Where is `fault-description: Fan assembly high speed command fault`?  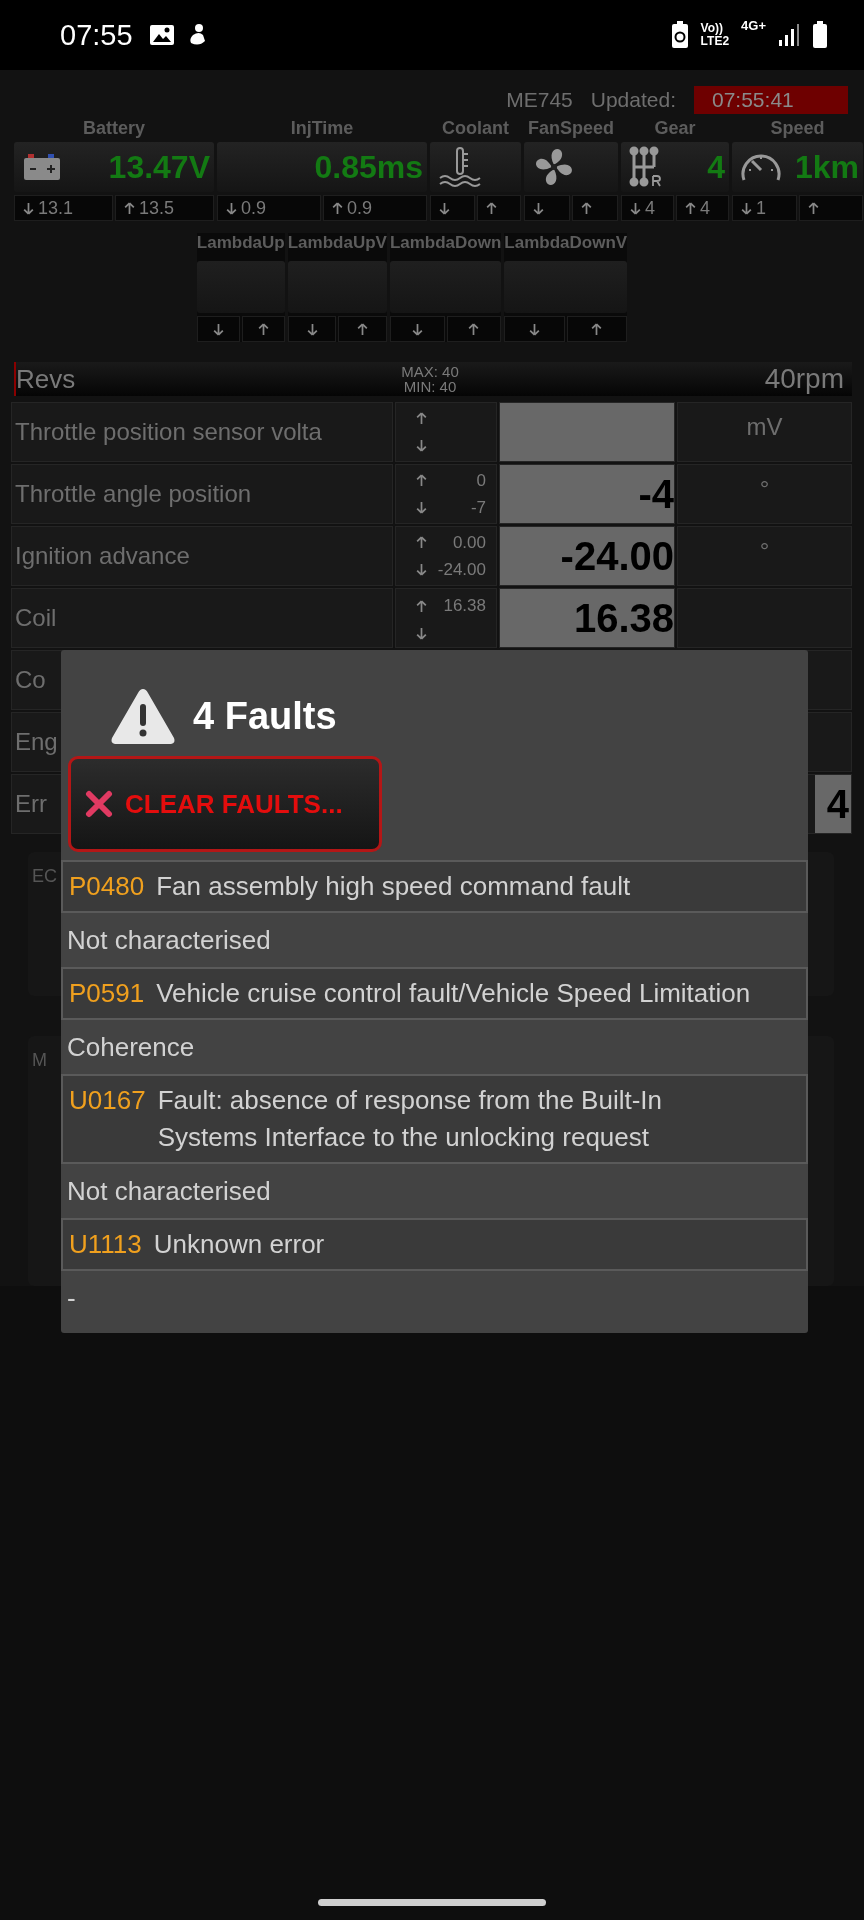
fault-description: Fan assembly high speed command fault is located at coordinates (393, 886).